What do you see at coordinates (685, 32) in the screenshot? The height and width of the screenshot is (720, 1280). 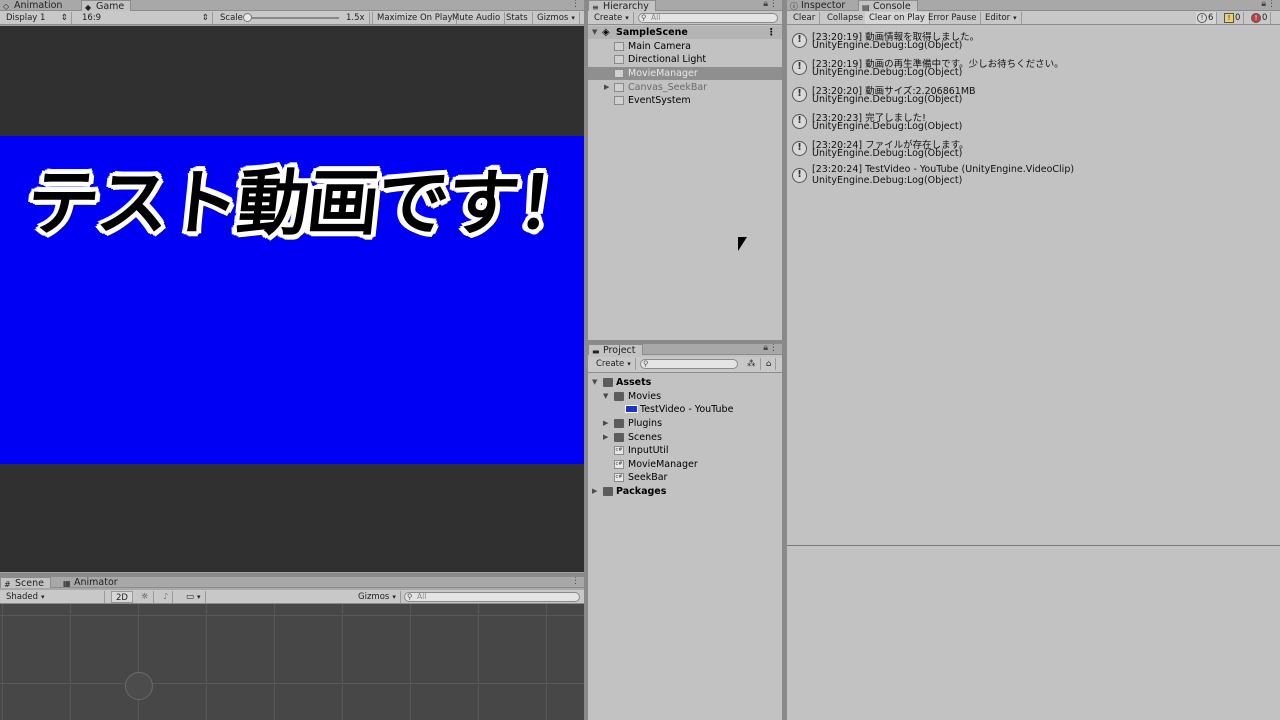 I see `scene-root: ▼ ◈ SampleScene ⋮` at bounding box center [685, 32].